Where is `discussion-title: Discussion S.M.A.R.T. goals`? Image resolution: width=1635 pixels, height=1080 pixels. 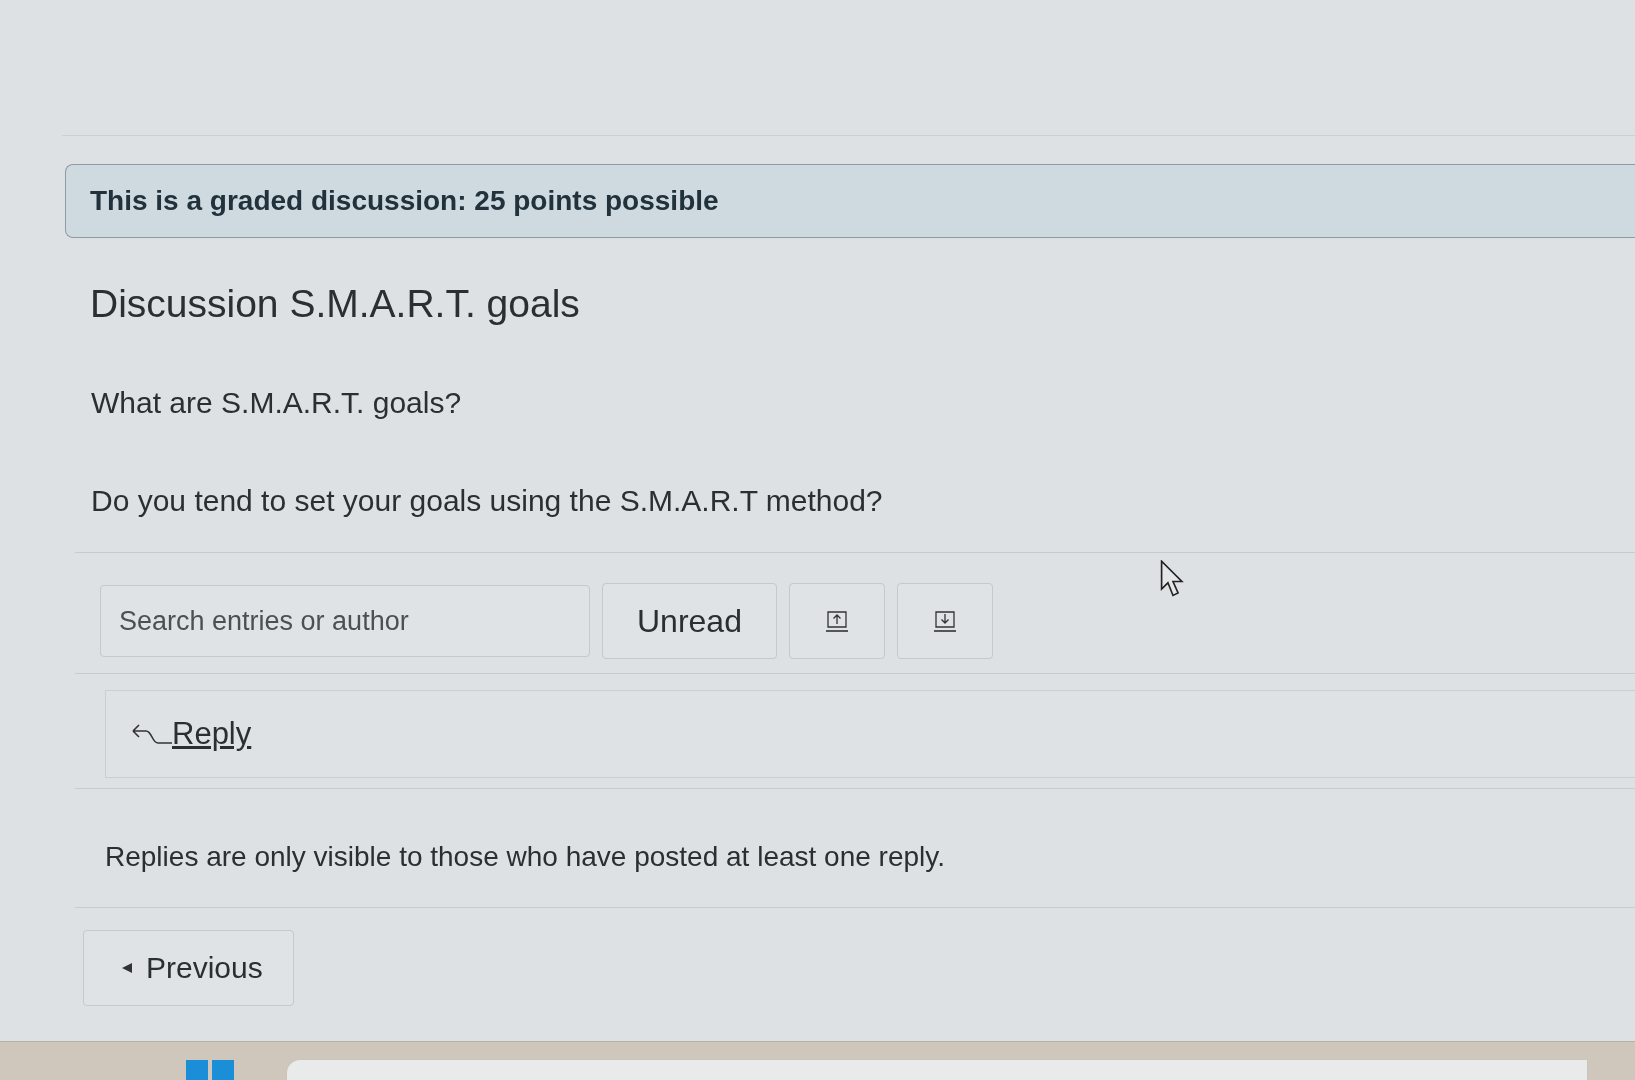 discussion-title: Discussion S.M.A.R.T. goals is located at coordinates (335, 304).